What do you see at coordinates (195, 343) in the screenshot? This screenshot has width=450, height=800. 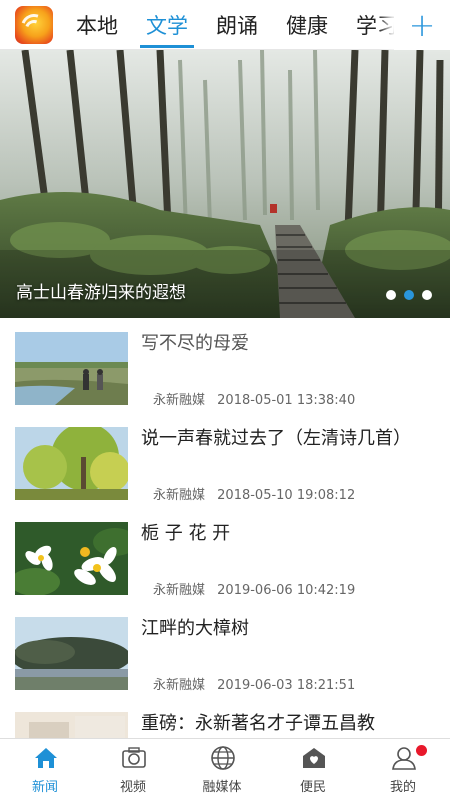 I see `news-title: 写不尽的母爱` at bounding box center [195, 343].